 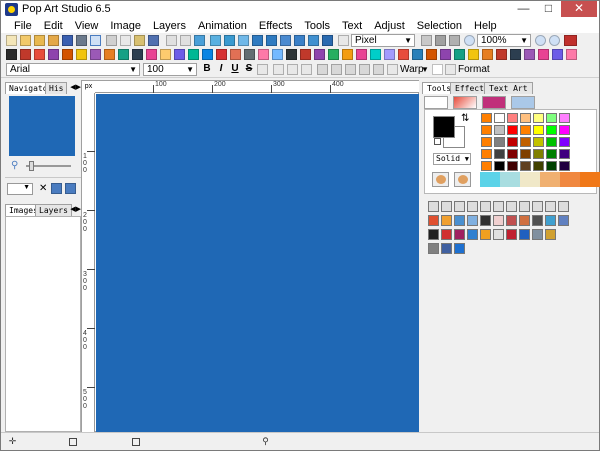 What do you see at coordinates (417, 54) in the screenshot?
I see `effect-preset-30-icon` at bounding box center [417, 54].